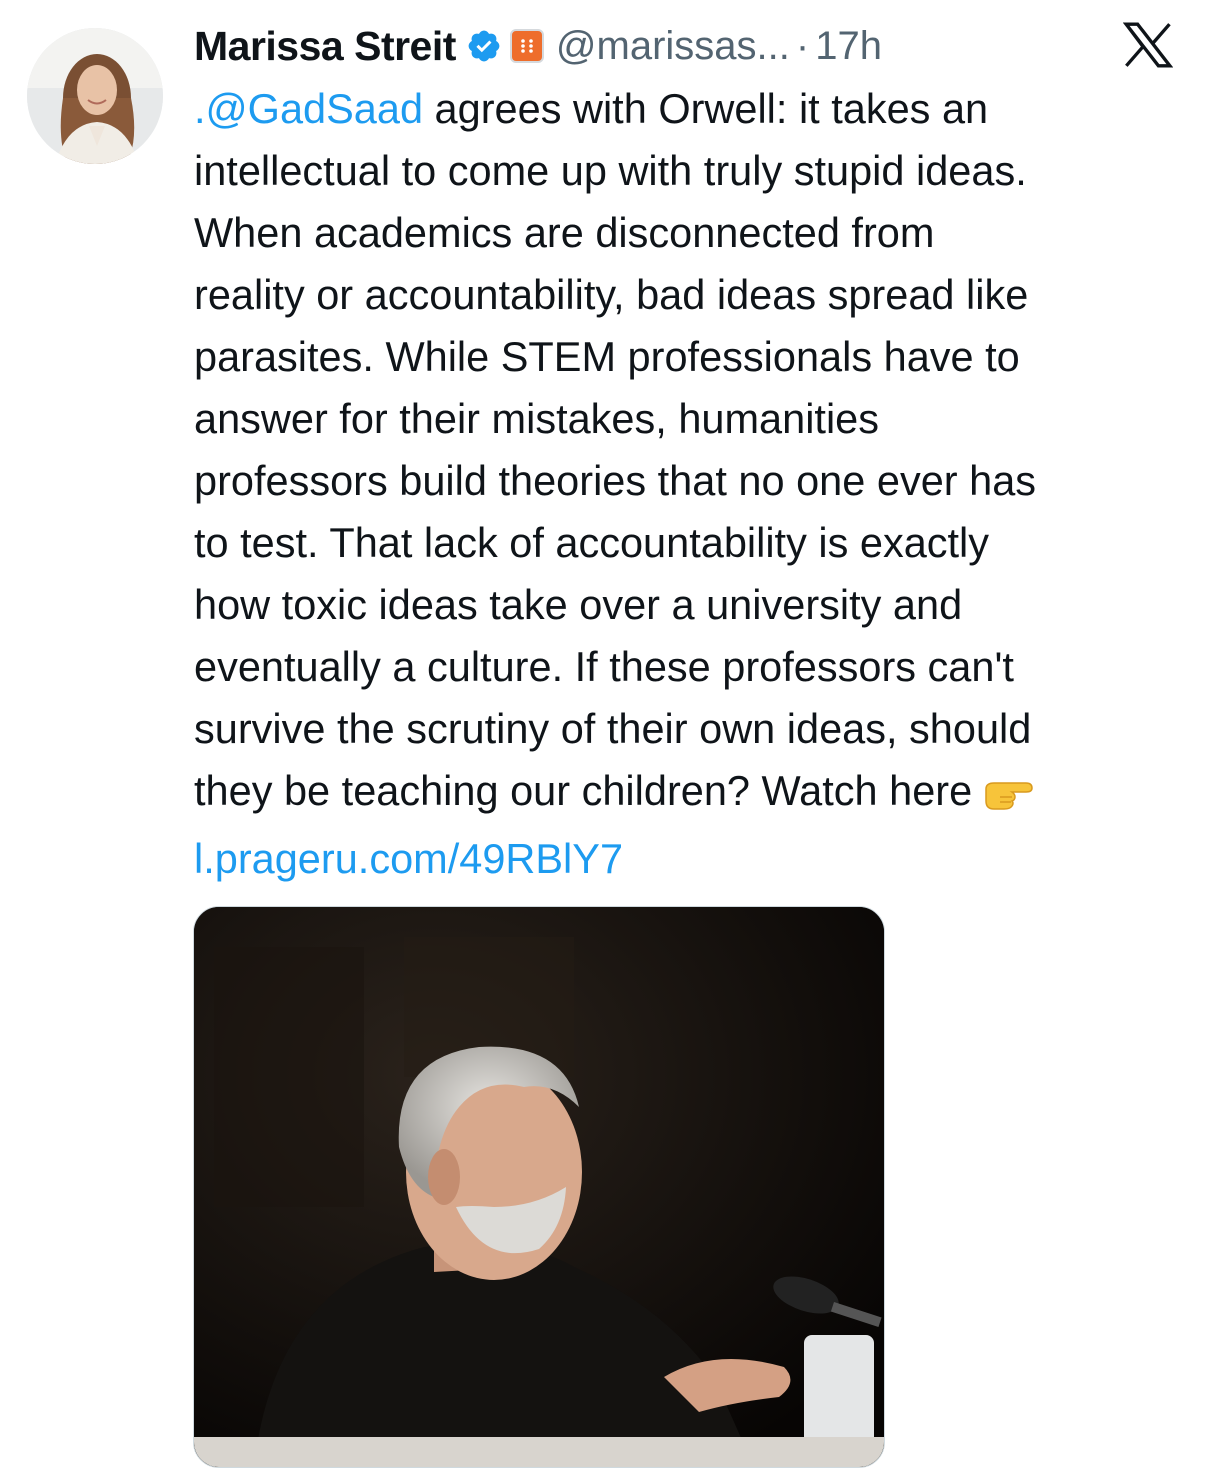  Describe the element at coordinates (408, 858) in the screenshot. I see `url-link: l.prageru.com/49RBlY7` at that location.